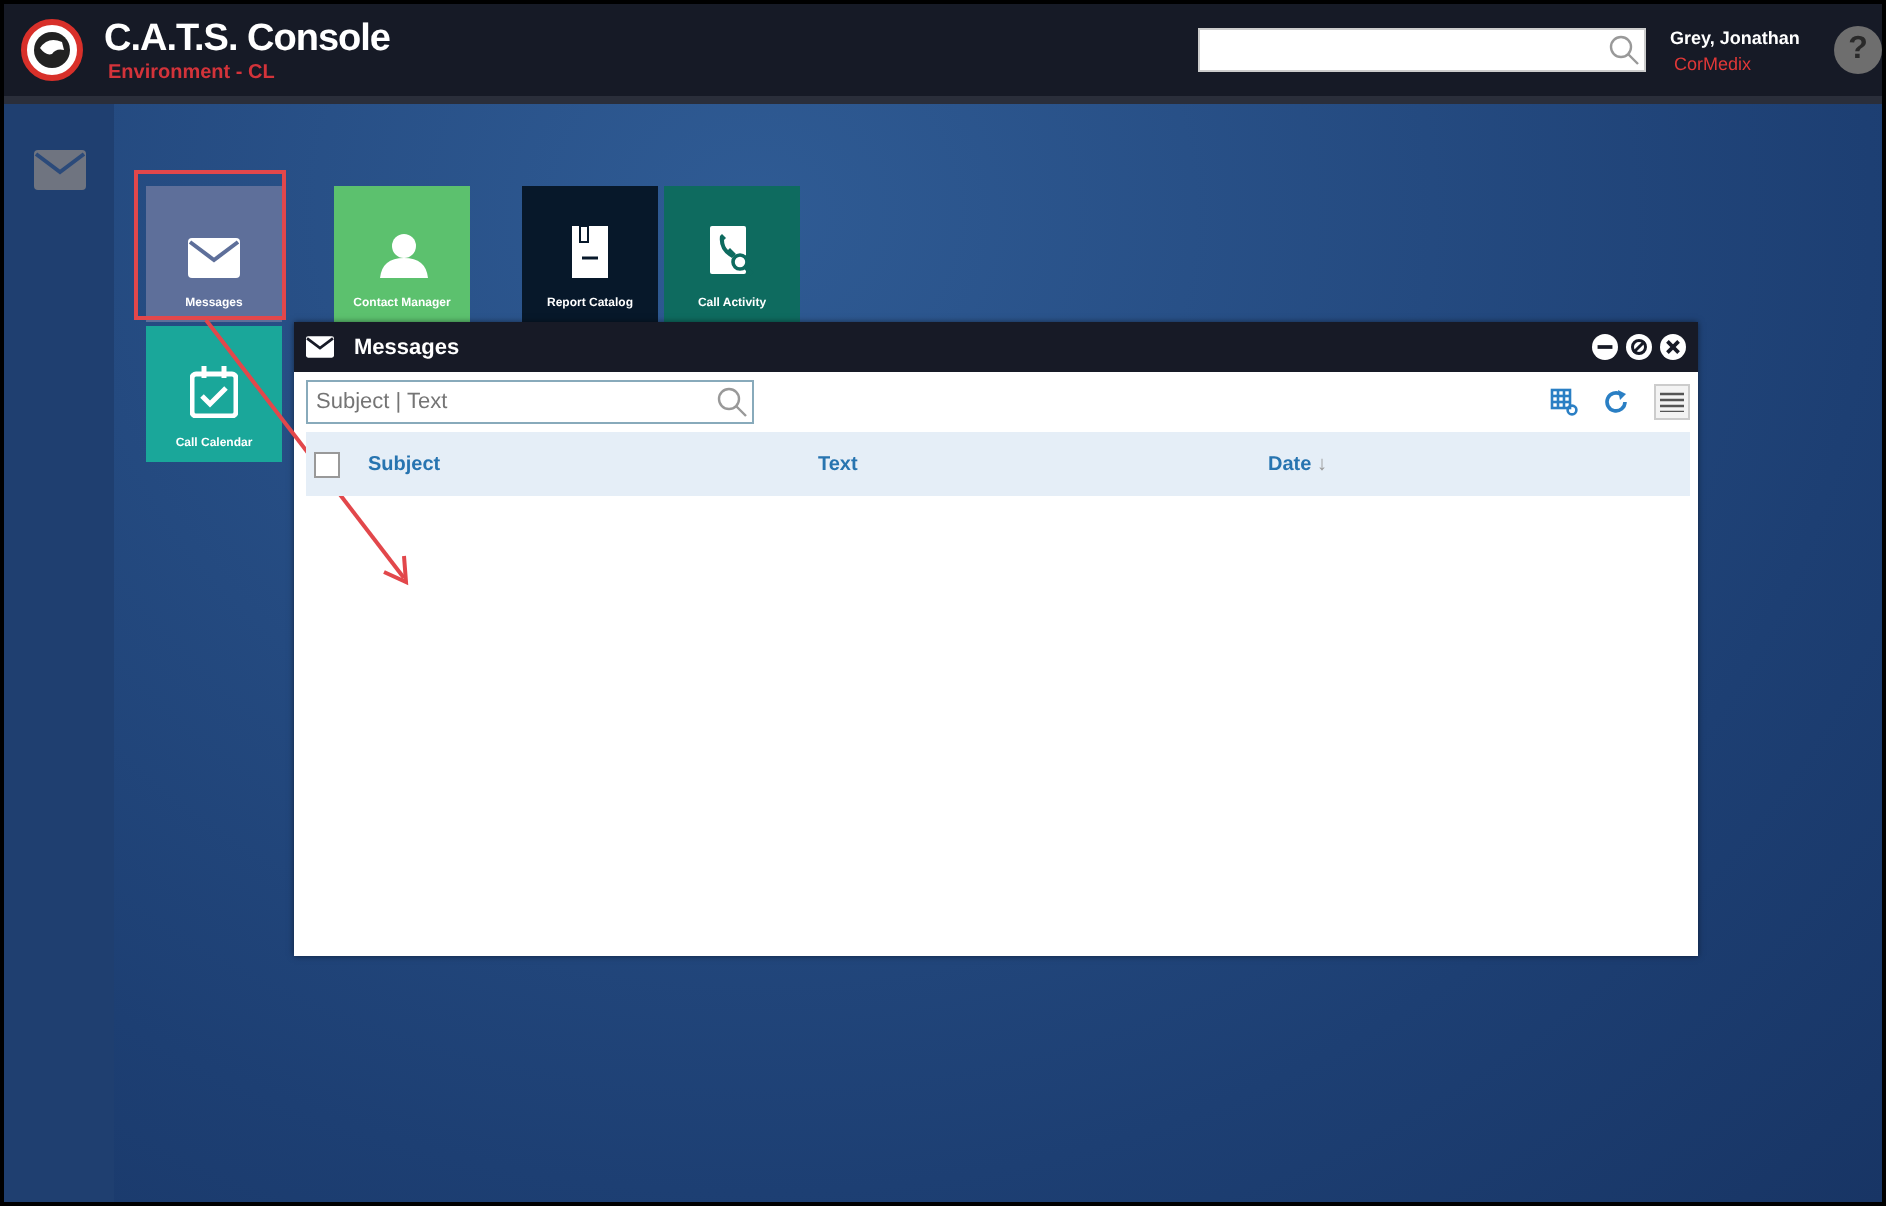  I want to click on person-icon, so click(402, 254).